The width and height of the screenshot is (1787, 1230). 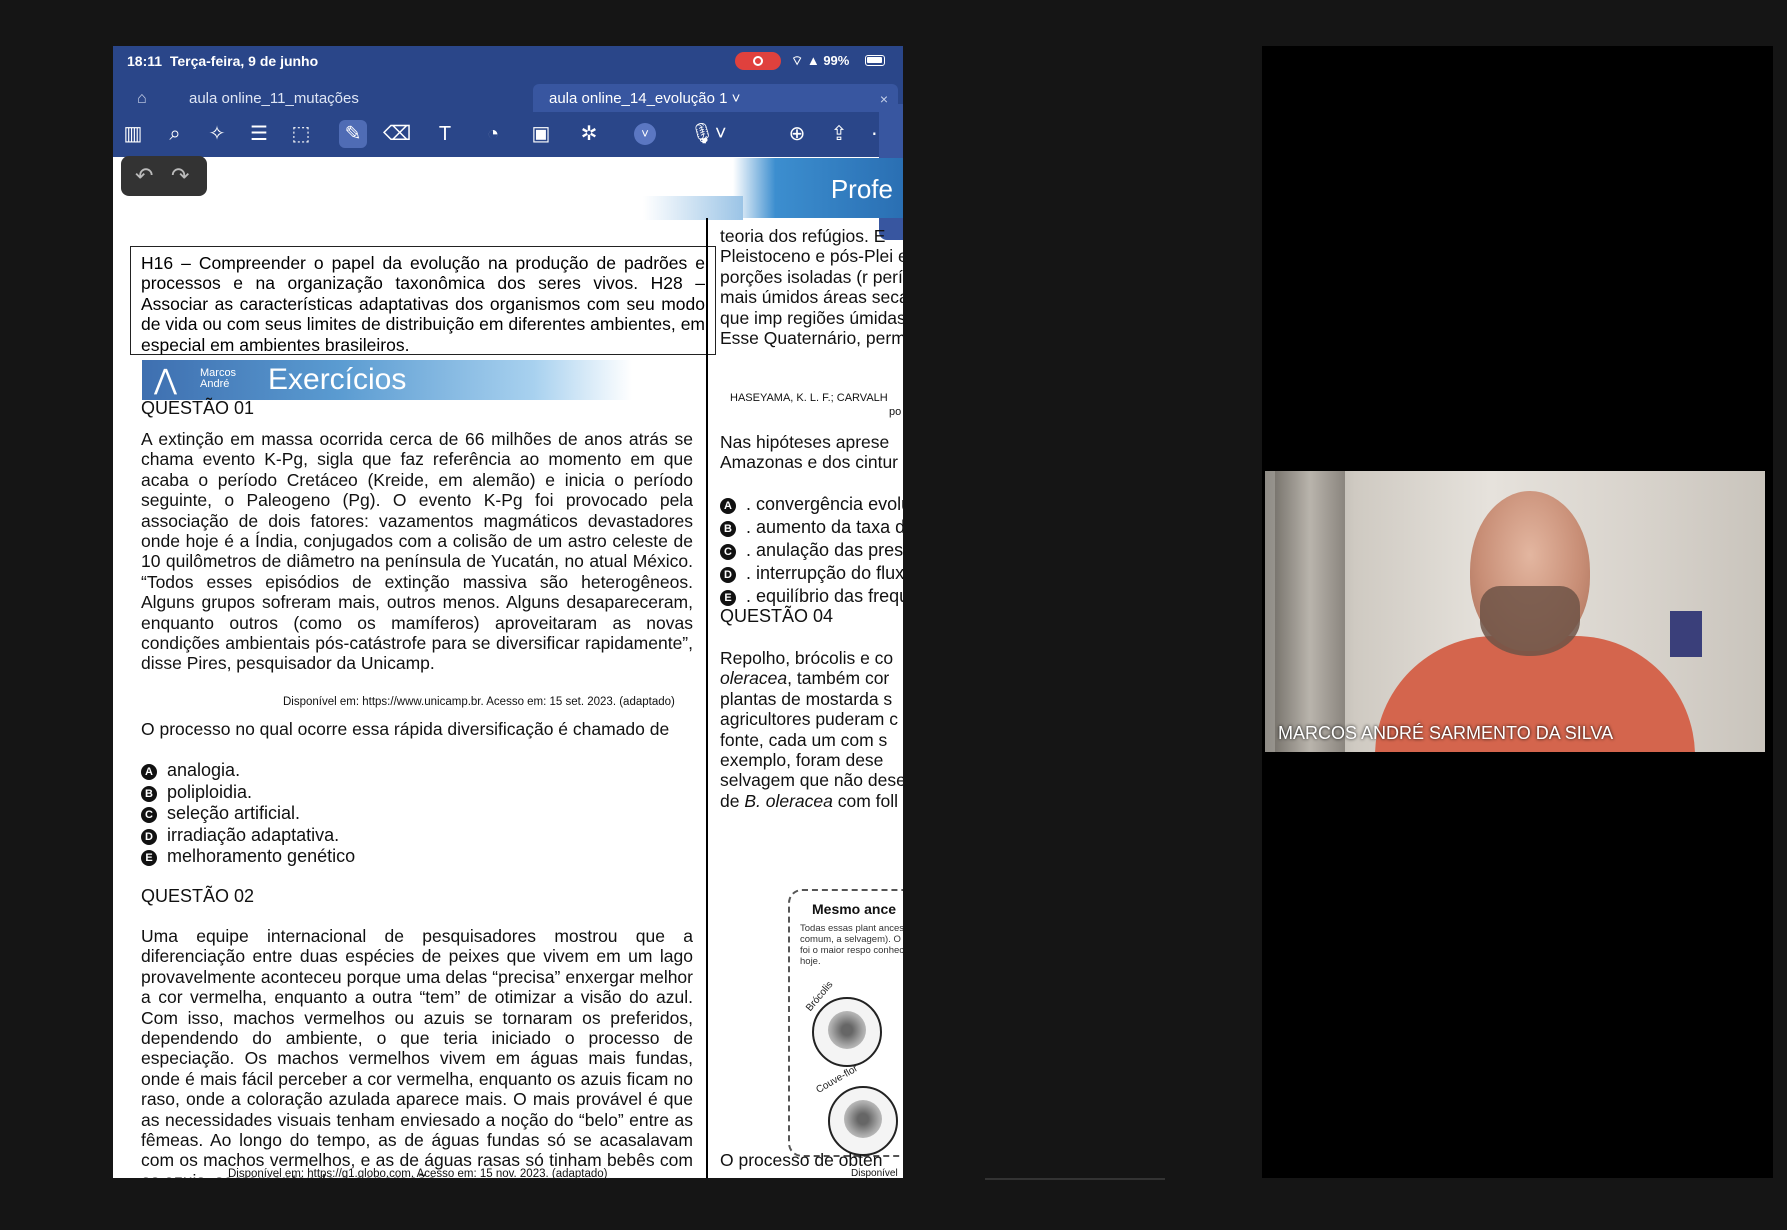 What do you see at coordinates (875, 60) in the screenshot?
I see `battery-icon` at bounding box center [875, 60].